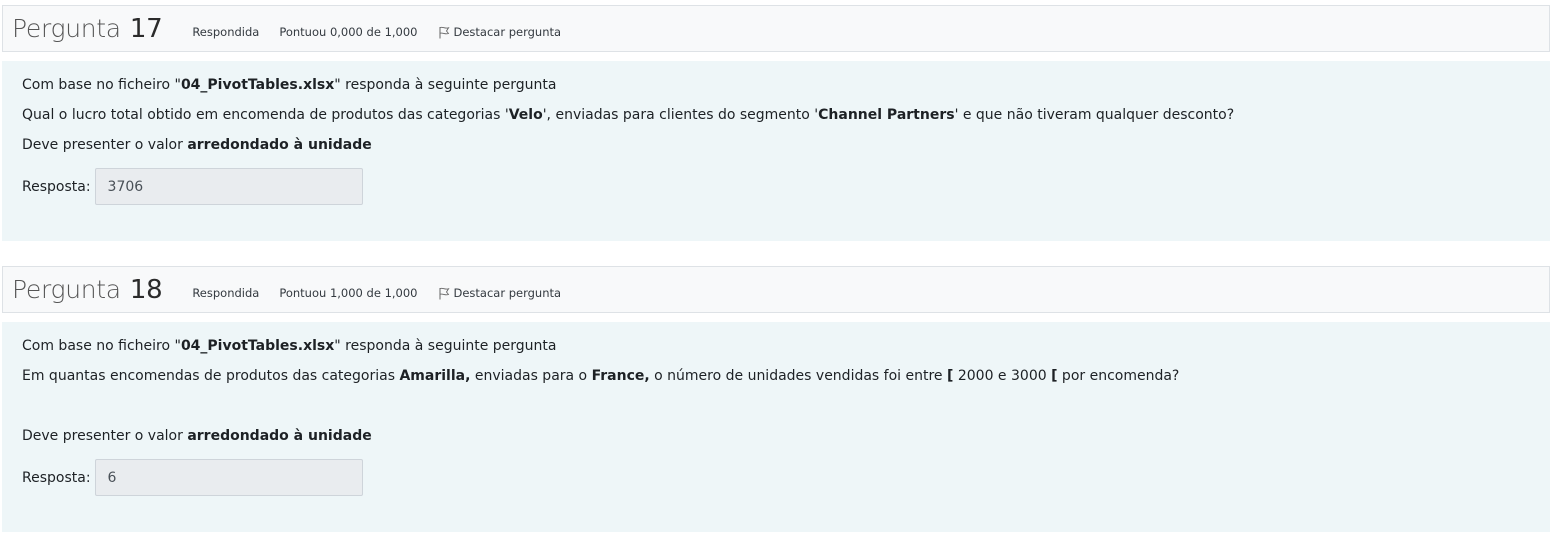  What do you see at coordinates (1118, 376) in the screenshot?
I see `text: por encomenda?` at bounding box center [1118, 376].